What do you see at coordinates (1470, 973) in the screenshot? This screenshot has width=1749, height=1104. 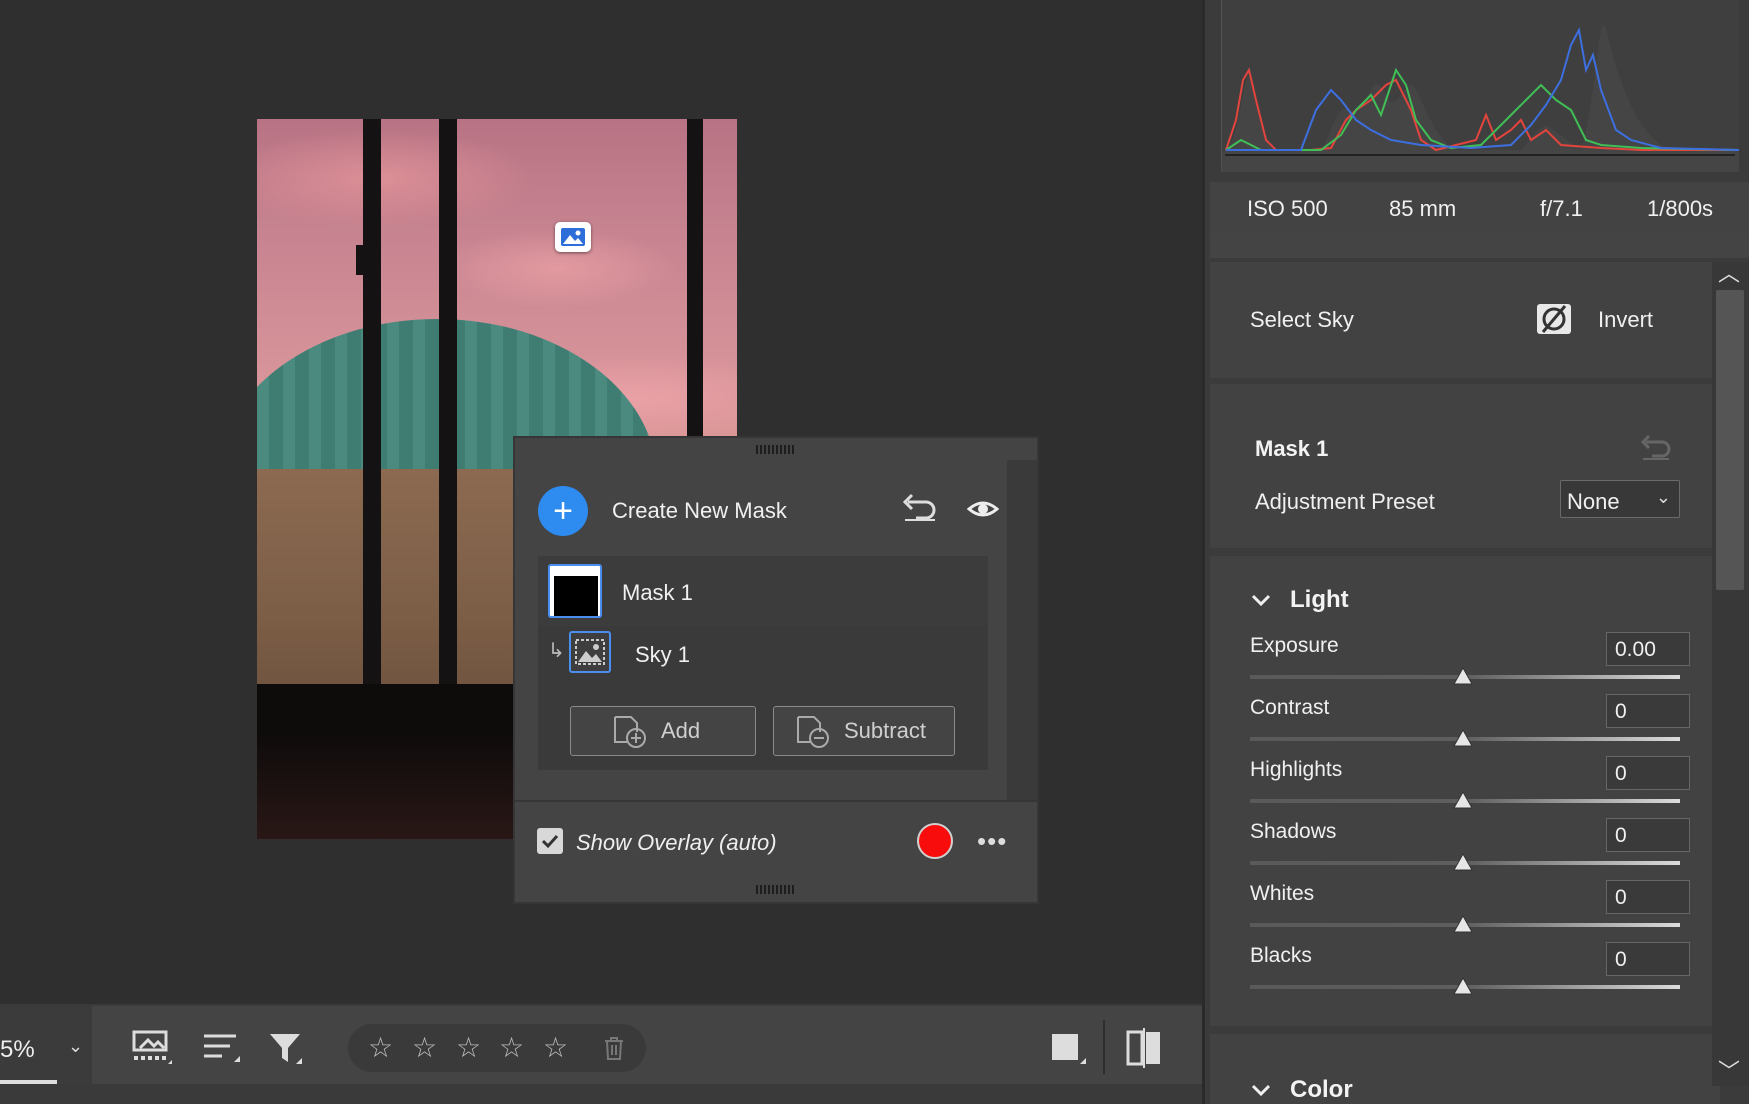 I see `blacks-slider: Blacks 0` at bounding box center [1470, 973].